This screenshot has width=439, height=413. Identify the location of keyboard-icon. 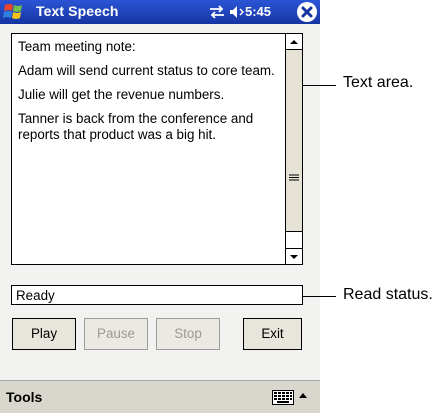
(283, 397).